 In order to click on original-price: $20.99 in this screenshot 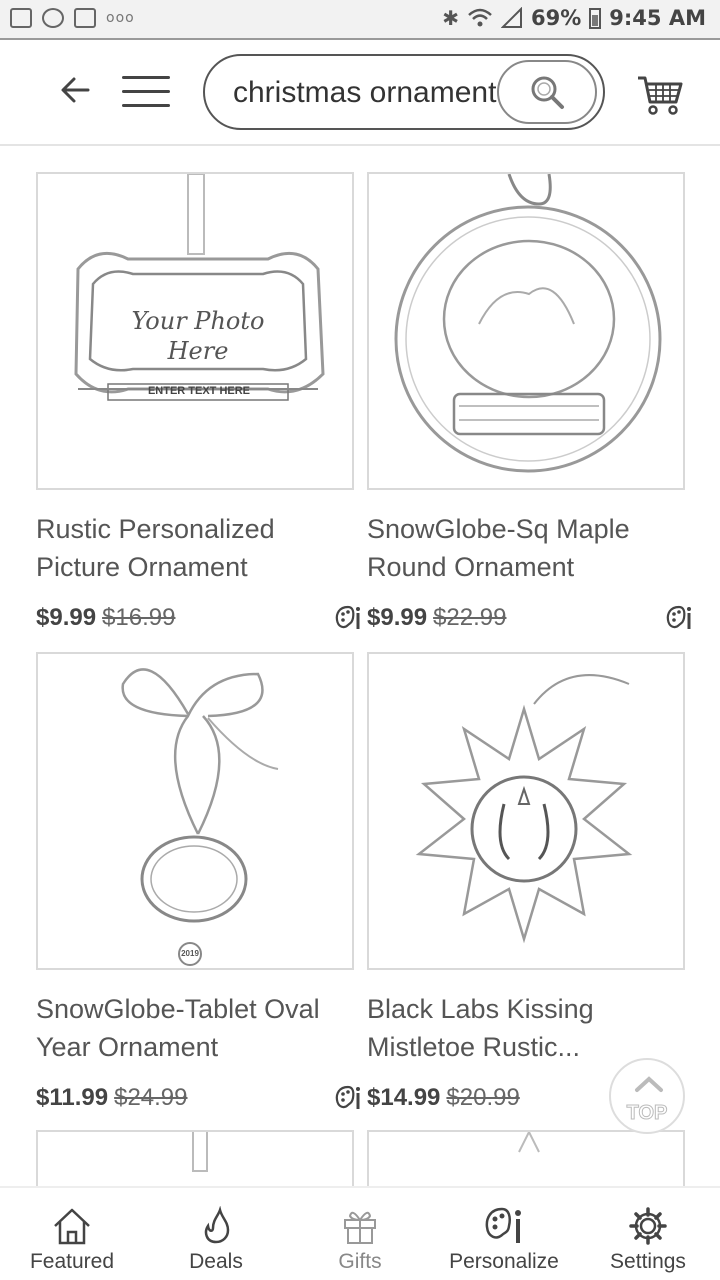, I will do `click(483, 1097)`.